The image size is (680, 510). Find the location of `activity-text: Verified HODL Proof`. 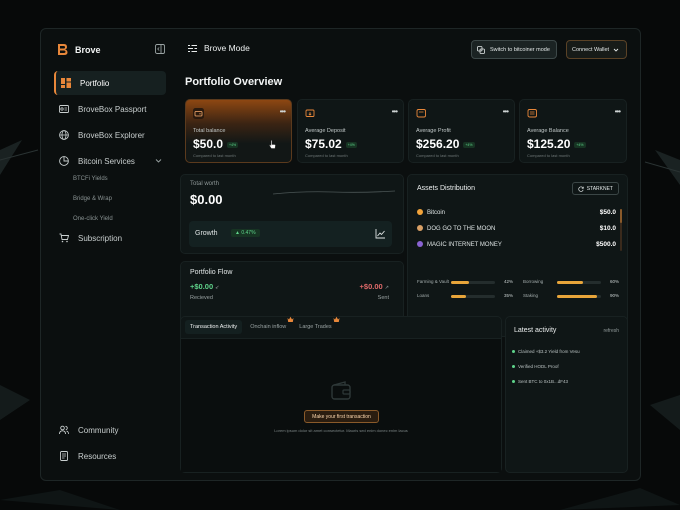

activity-text: Verified HODL Proof is located at coordinates (538, 366).